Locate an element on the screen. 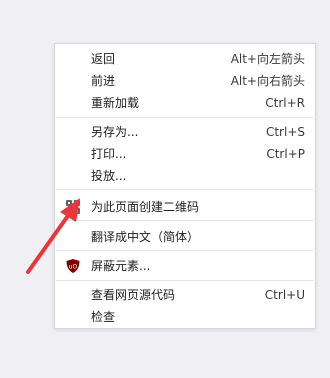  menu-item-print-shortcut: Ctrl+P is located at coordinates (285, 154).